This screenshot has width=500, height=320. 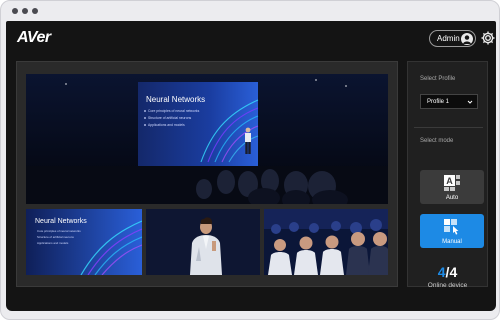 I want to click on admin-label: Admin, so click(x=448, y=38).